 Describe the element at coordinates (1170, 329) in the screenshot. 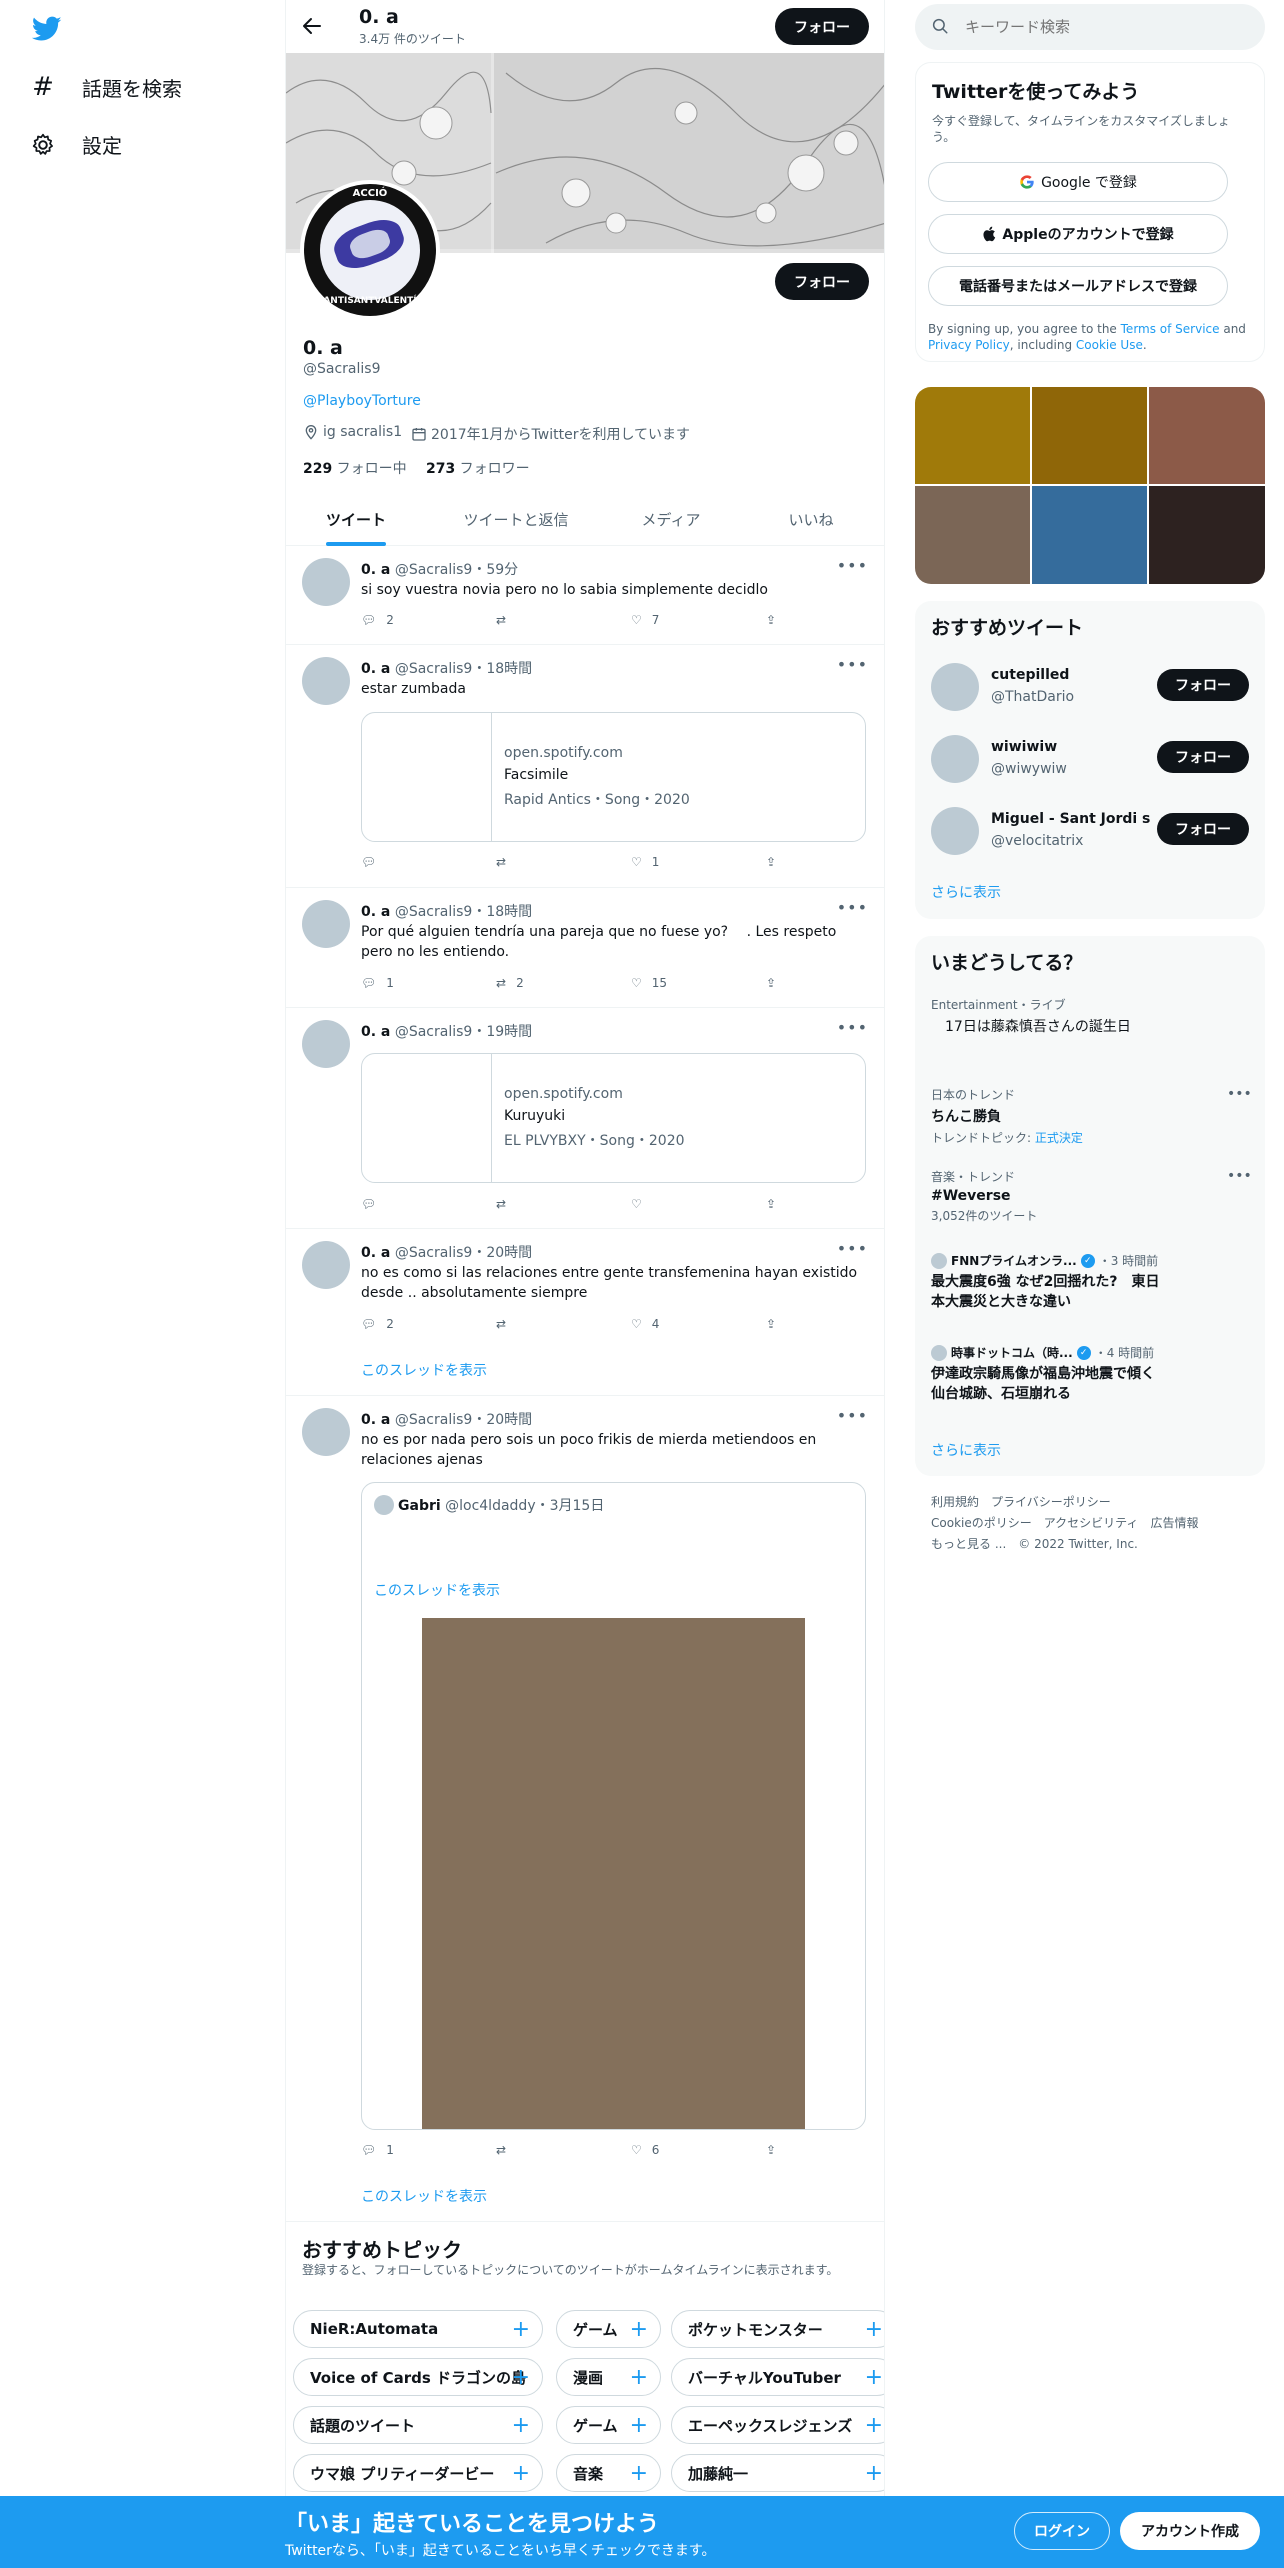

I see `terms-link: Terms of Service` at that location.